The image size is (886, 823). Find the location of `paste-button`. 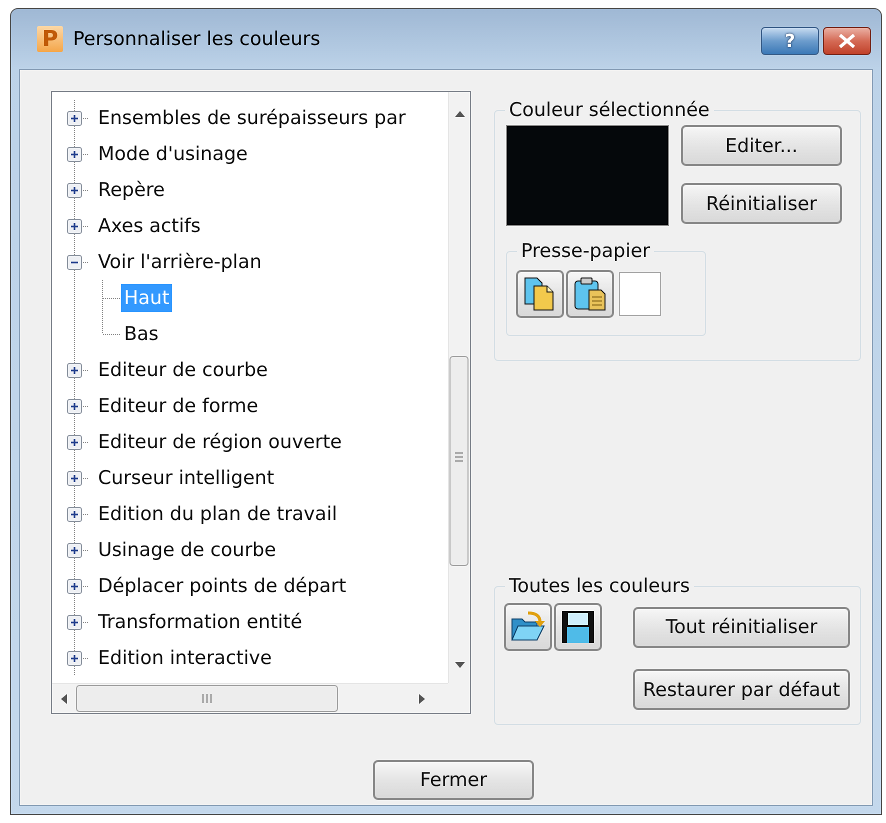

paste-button is located at coordinates (590, 294).